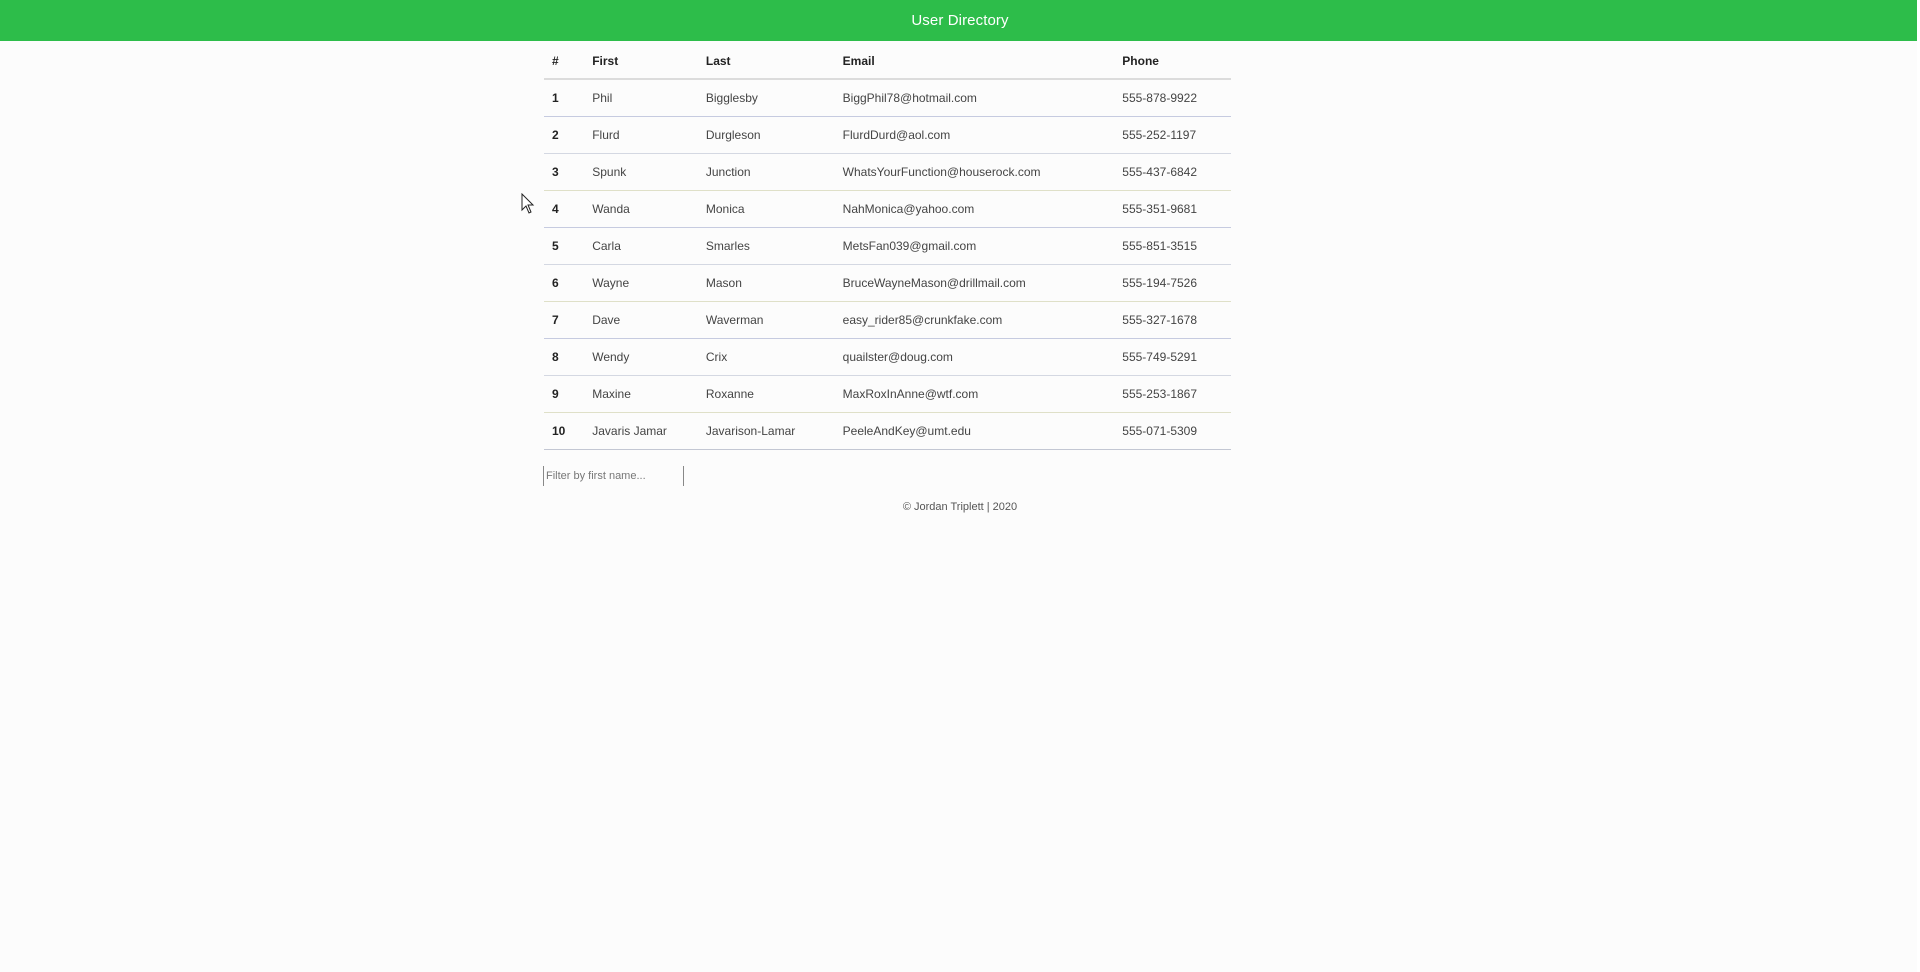 The image size is (1920, 972). I want to click on mouse-pointer-icon, so click(528, 203).